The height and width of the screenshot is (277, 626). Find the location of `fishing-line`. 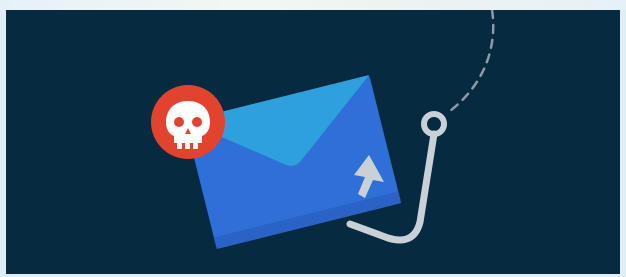

fishing-line is located at coordinates (469, 63).